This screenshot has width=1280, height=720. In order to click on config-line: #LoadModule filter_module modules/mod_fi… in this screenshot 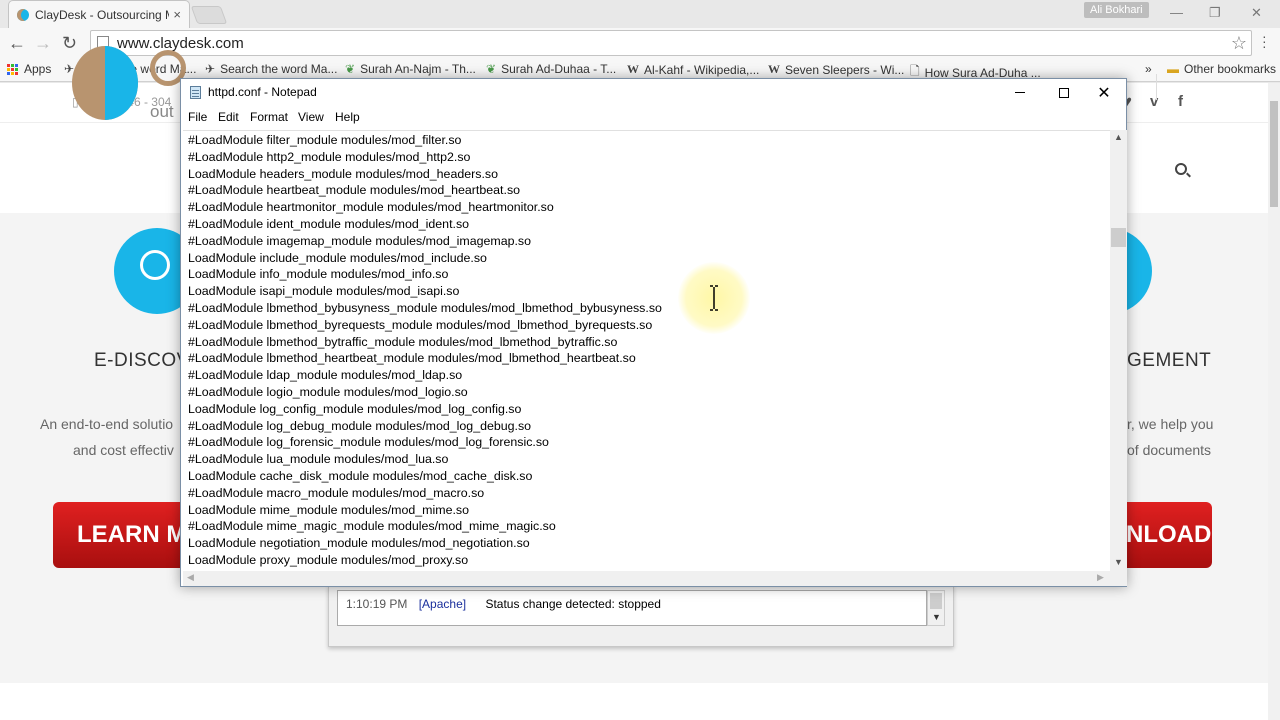, I will do `click(325, 140)`.